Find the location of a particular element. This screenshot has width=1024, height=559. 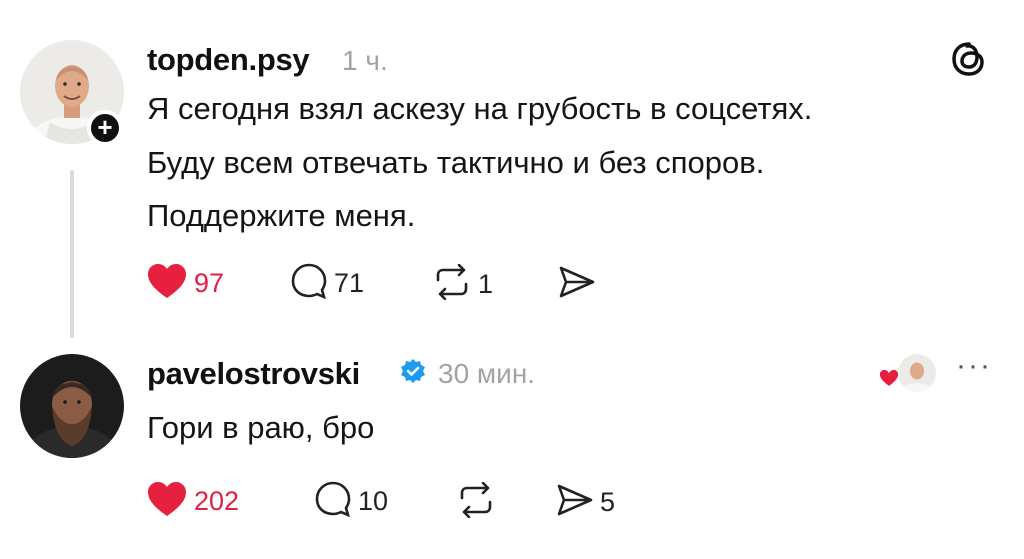

repost-button: 1 is located at coordinates (463, 284).